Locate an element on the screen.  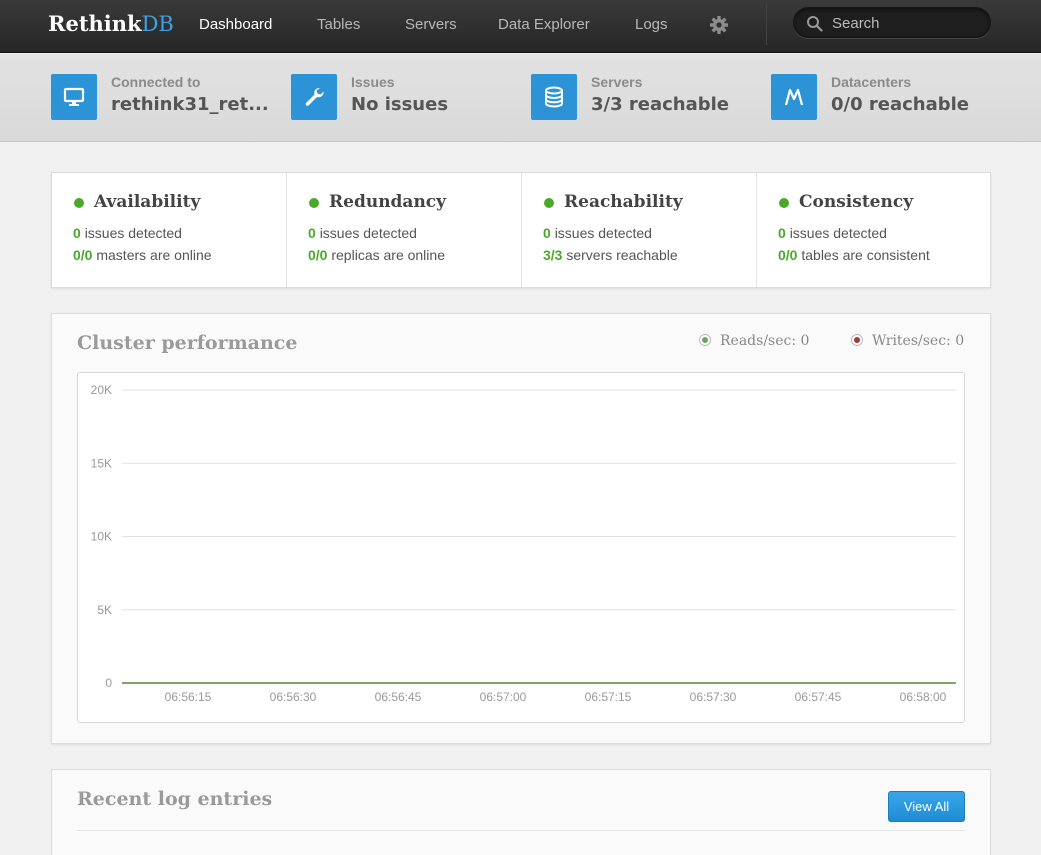
health-title: Reachability is located at coordinates (623, 202).